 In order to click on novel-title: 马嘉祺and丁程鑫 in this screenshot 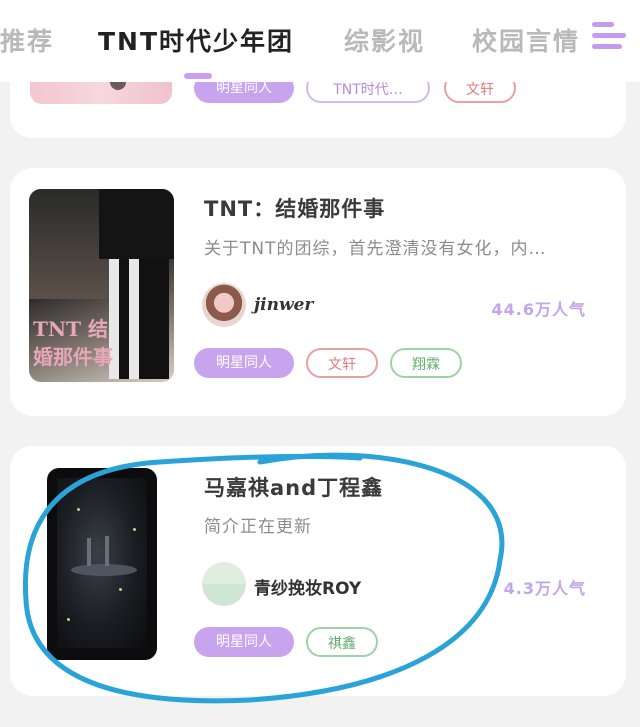, I will do `click(293, 487)`.